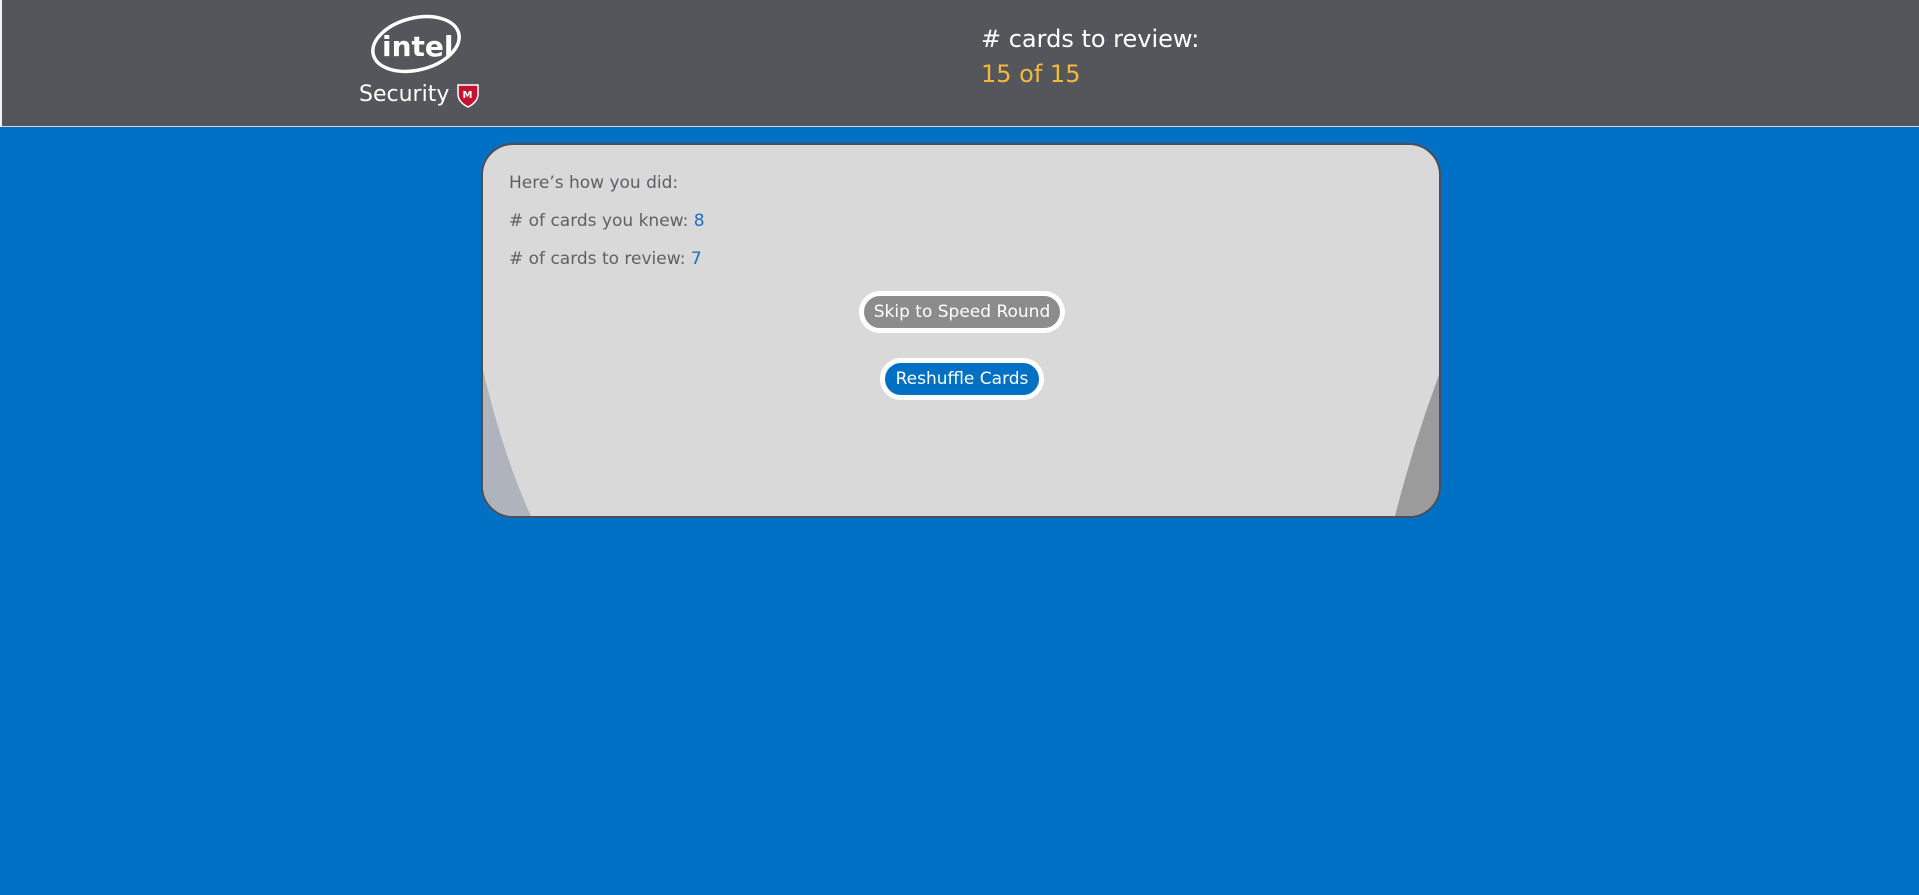  I want to click on cards-to-review-label: # cards to review:, so click(1090, 39).